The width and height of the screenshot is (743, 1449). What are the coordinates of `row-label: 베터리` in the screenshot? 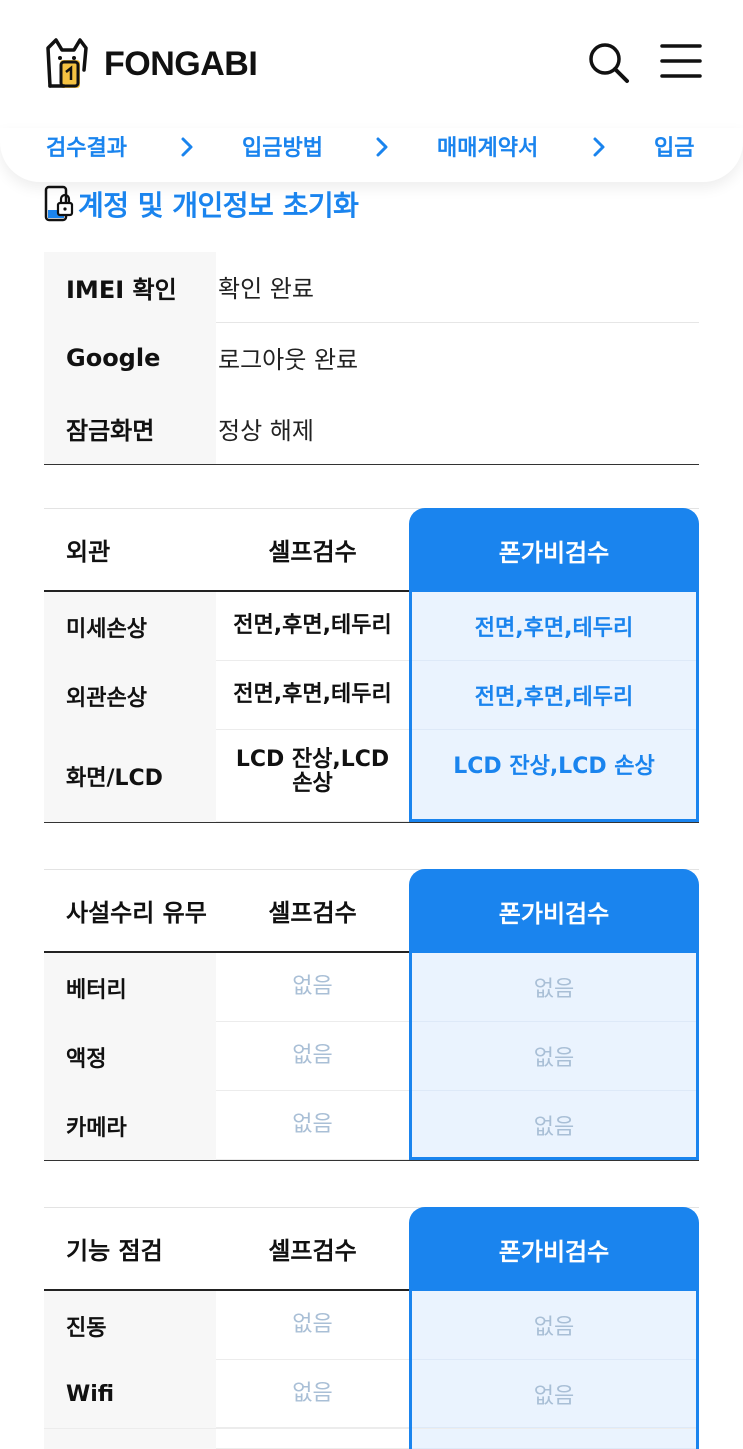 It's located at (130, 987).